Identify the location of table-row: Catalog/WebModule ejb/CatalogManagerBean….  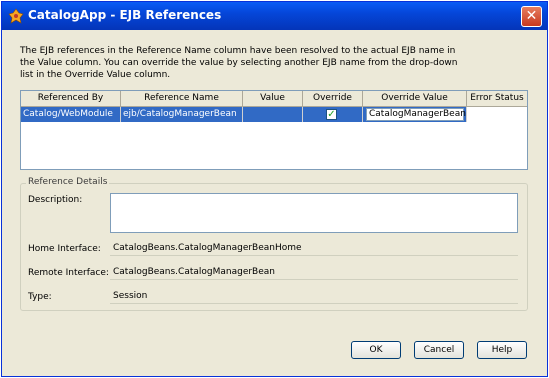
(274, 114).